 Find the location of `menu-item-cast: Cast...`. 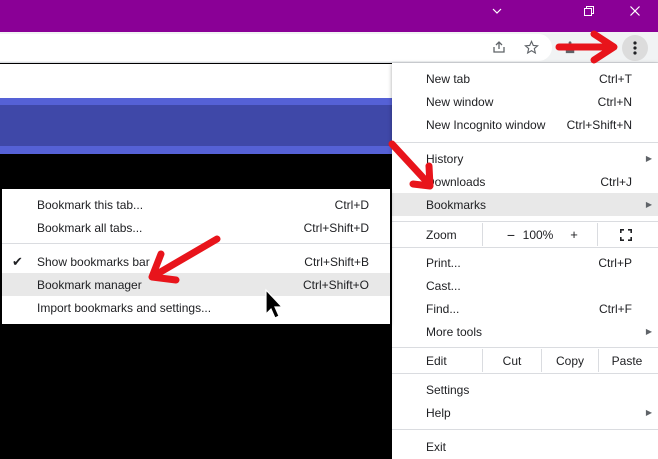

menu-item-cast: Cast... is located at coordinates (525, 285).